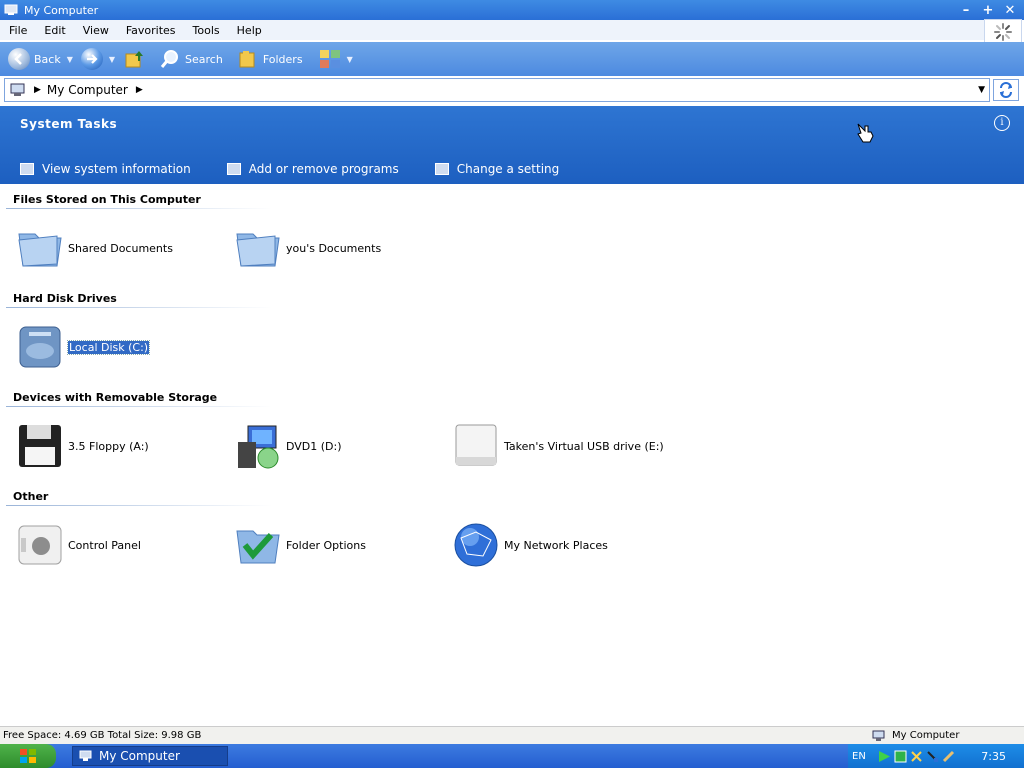 This screenshot has width=1024, height=768. What do you see at coordinates (932, 756) in the screenshot?
I see `usb-icon` at bounding box center [932, 756].